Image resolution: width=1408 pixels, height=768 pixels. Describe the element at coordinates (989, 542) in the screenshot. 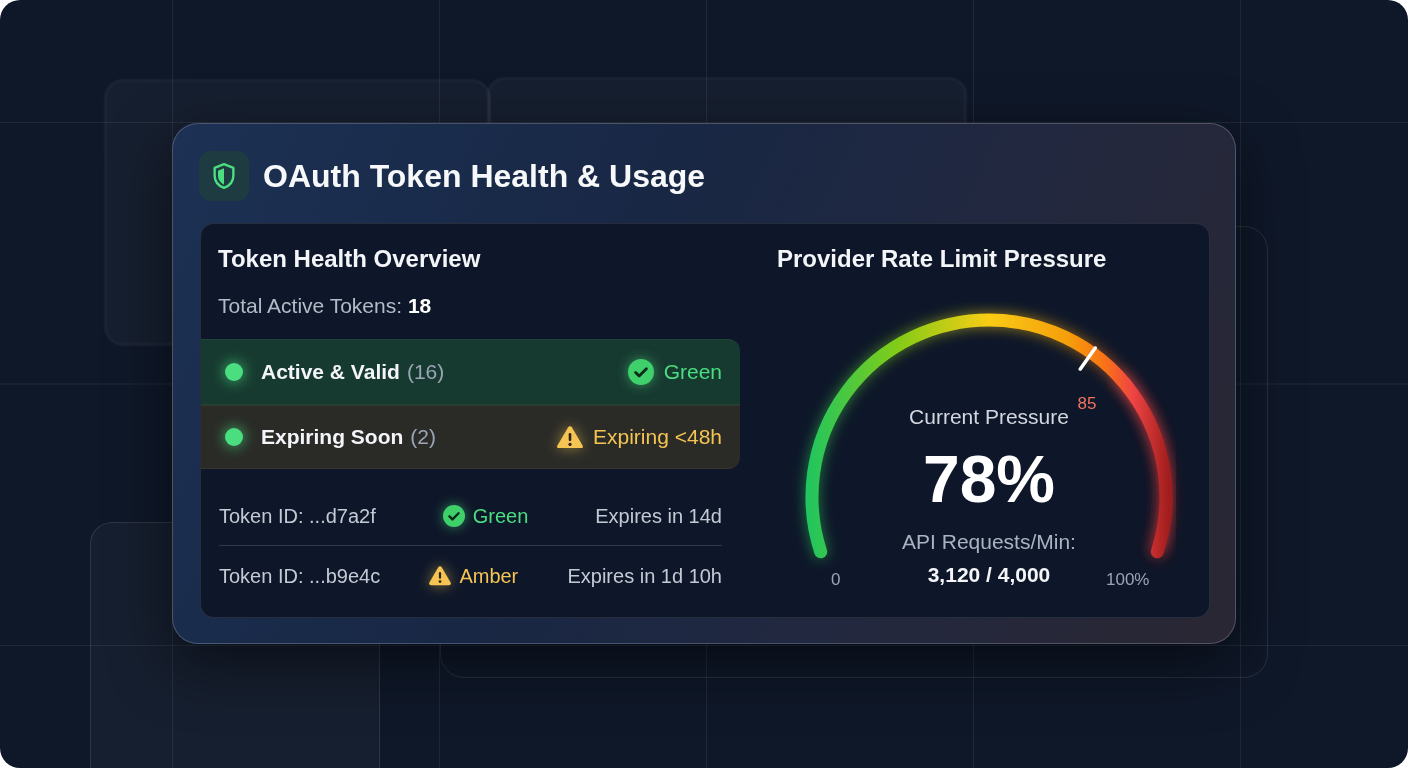

I see `gauge-caption: API Requests/Min:` at that location.